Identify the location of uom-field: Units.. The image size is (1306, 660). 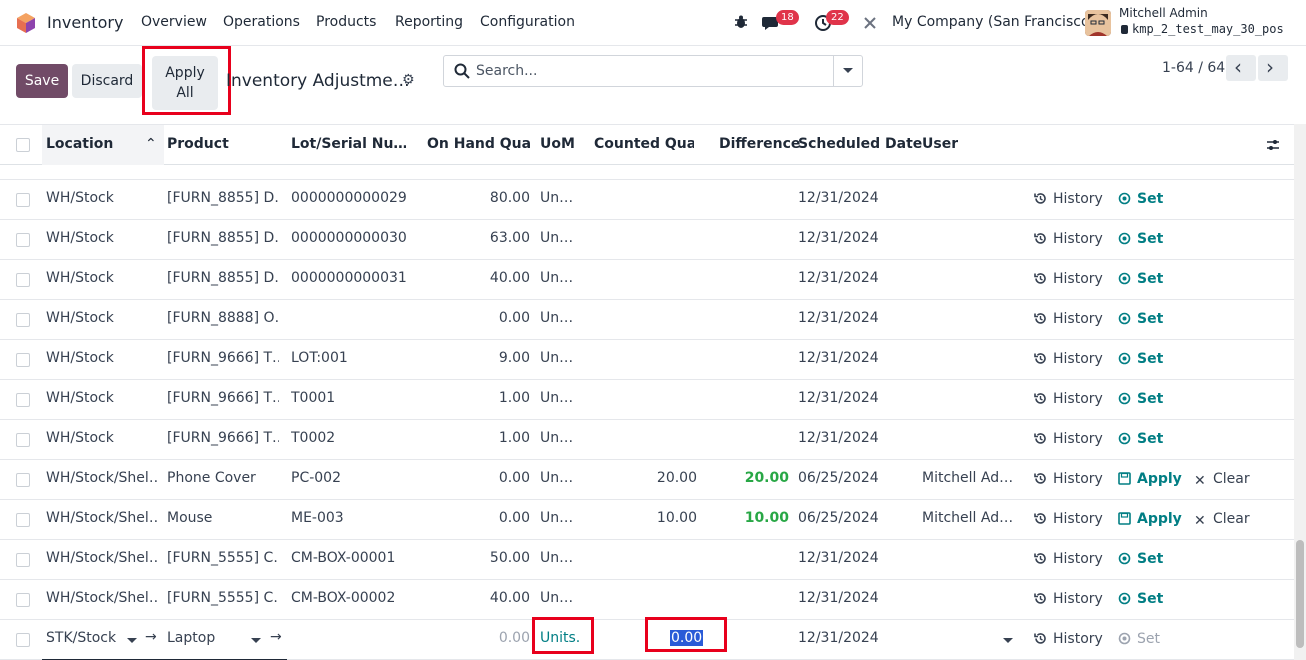
(560, 638).